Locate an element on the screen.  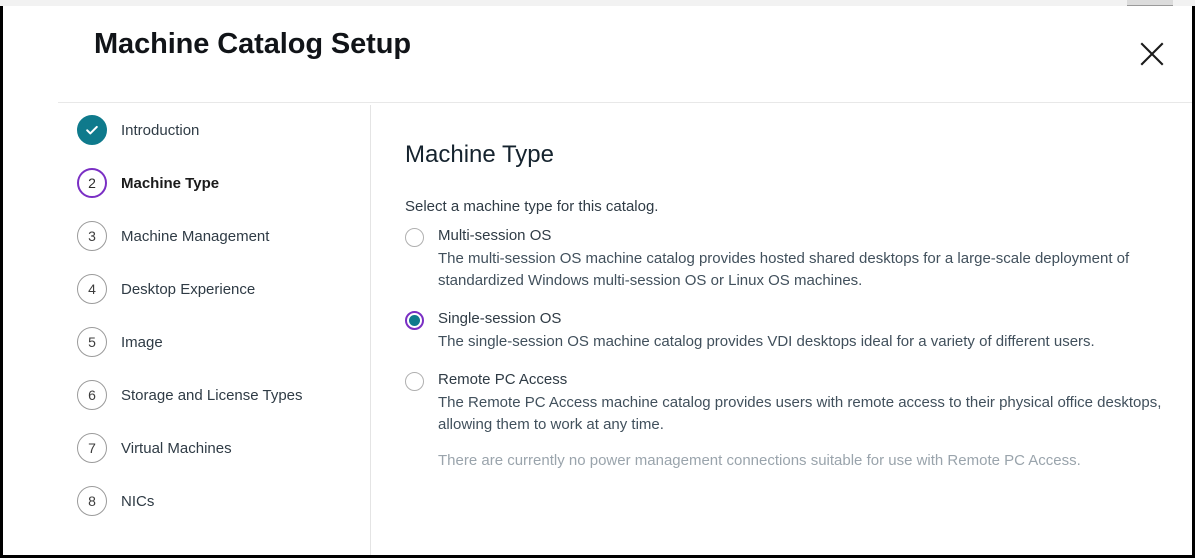
step-marker-number: 8 is located at coordinates (92, 501).